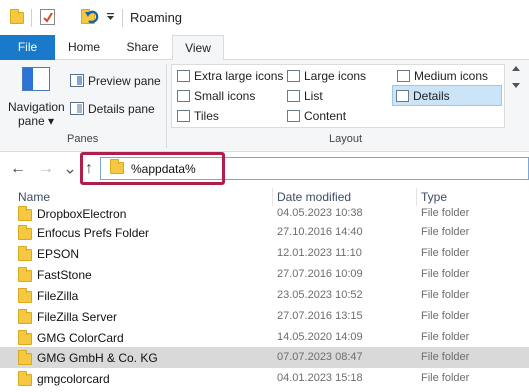 The image size is (529, 392). I want to click on table-row: EPSON 12.01.2023 11:10 File folder, so click(264, 253).